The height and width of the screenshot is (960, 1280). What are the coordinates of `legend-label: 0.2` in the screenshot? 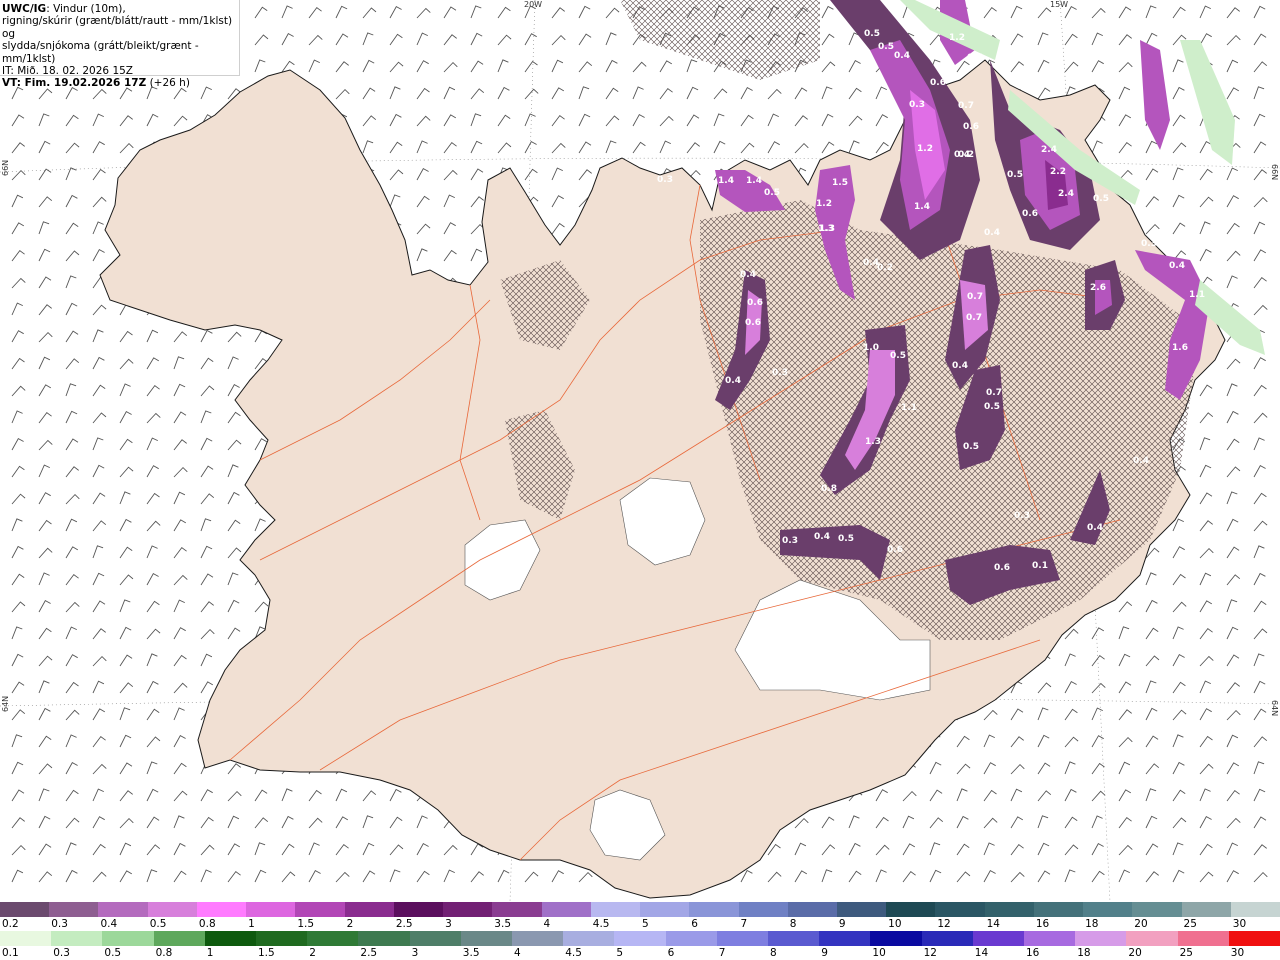 It's located at (10, 924).